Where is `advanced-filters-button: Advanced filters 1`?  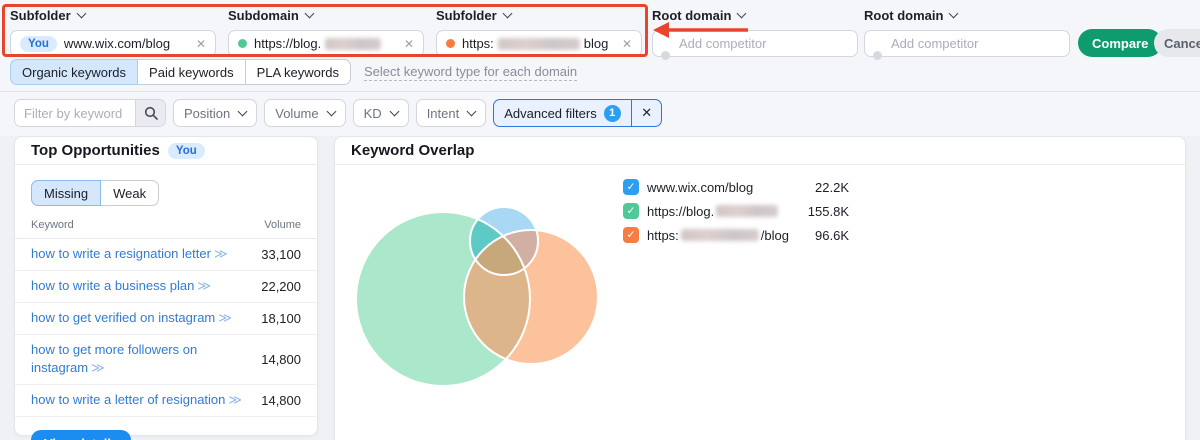 advanced-filters-button: Advanced filters 1 is located at coordinates (562, 113).